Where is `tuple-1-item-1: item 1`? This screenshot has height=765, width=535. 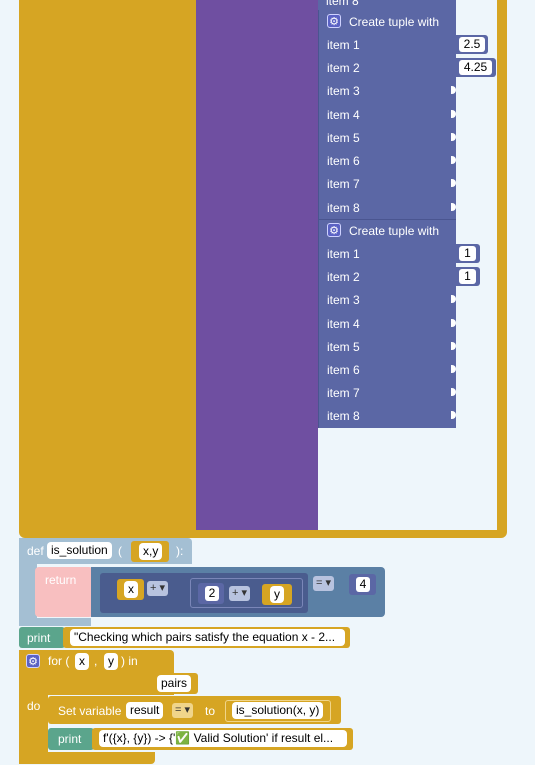
tuple-1-item-1: item 1 is located at coordinates (343, 45).